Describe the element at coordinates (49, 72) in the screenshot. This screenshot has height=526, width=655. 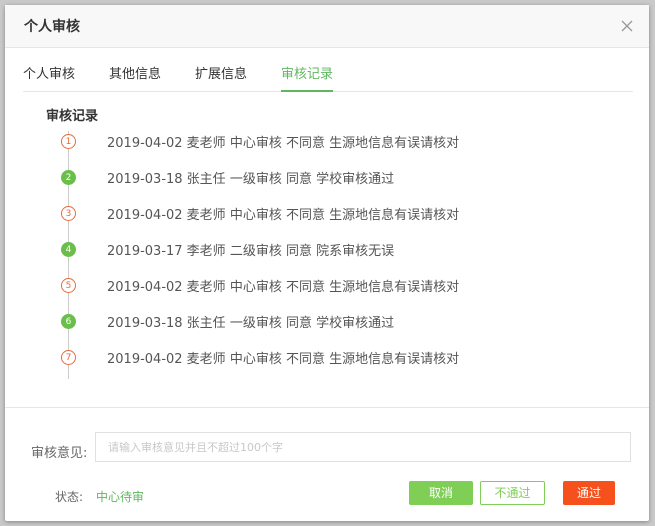
I see `tab-personal-review: 个人审核` at that location.